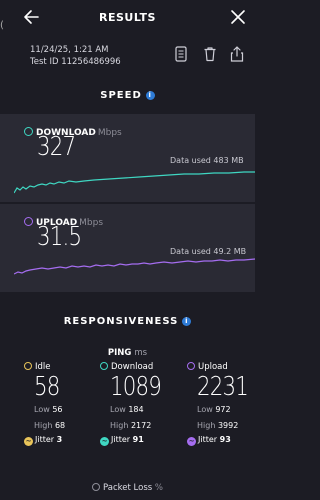 This screenshot has width=320, height=500. Describe the element at coordinates (28, 221) in the screenshot. I see `upload-icon` at that location.